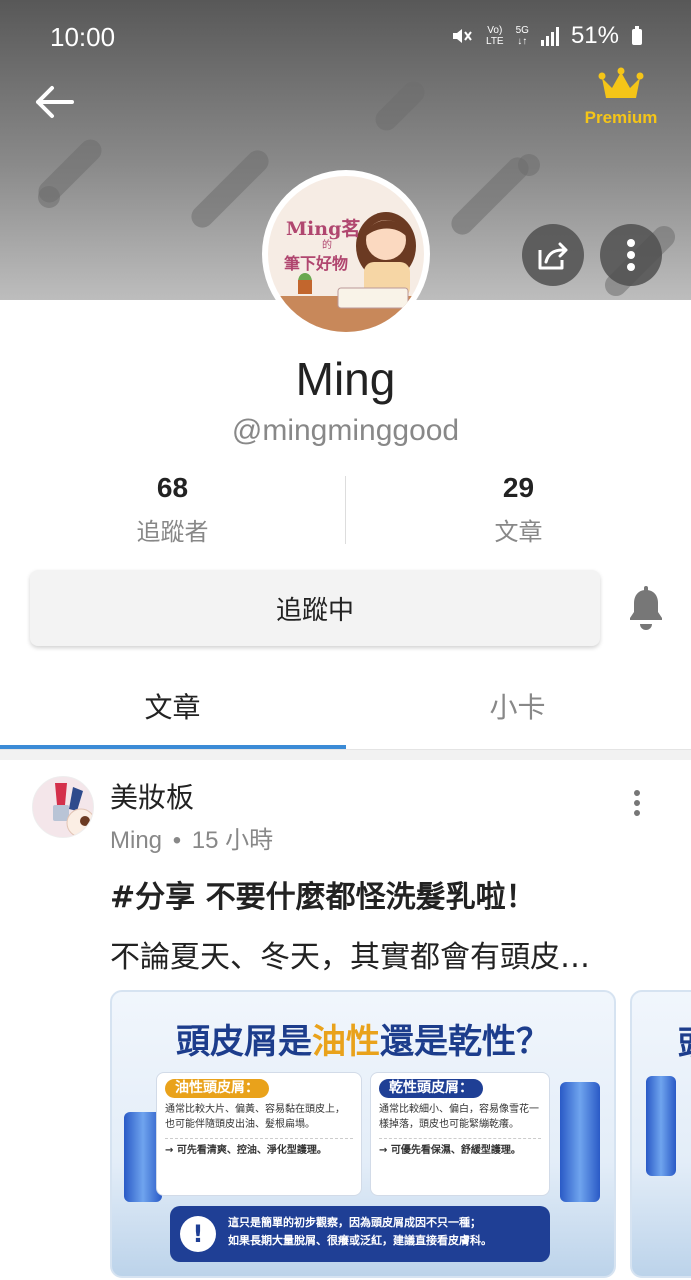 The image size is (691, 1280). What do you see at coordinates (232, 840) in the screenshot?
I see `post-time: 15 小時` at bounding box center [232, 840].